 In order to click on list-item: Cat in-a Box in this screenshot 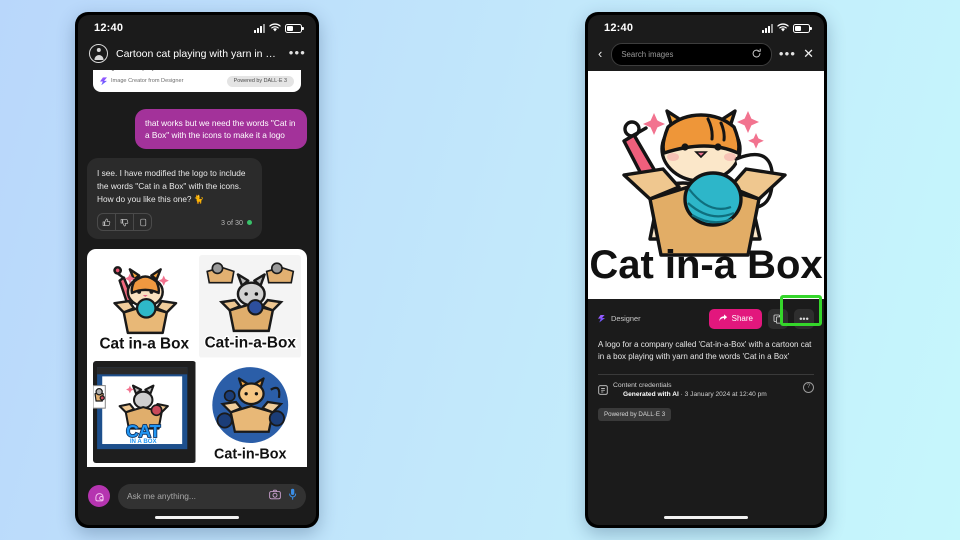, I will do `click(144, 306)`.